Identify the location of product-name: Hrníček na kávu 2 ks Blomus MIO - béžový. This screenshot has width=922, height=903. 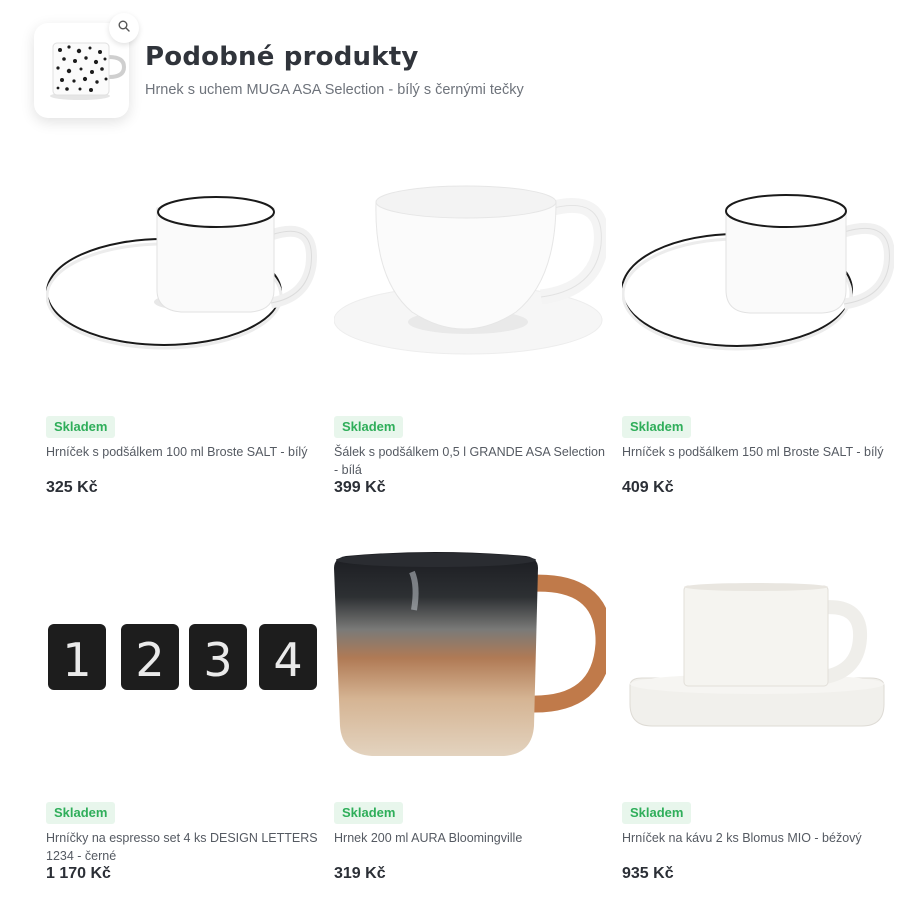
(758, 838).